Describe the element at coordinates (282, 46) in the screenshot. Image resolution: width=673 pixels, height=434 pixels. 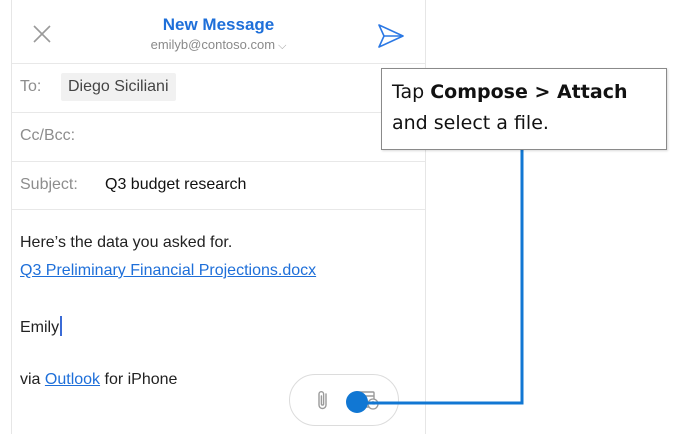
I see `chevron-down-icon: ⌵` at that location.